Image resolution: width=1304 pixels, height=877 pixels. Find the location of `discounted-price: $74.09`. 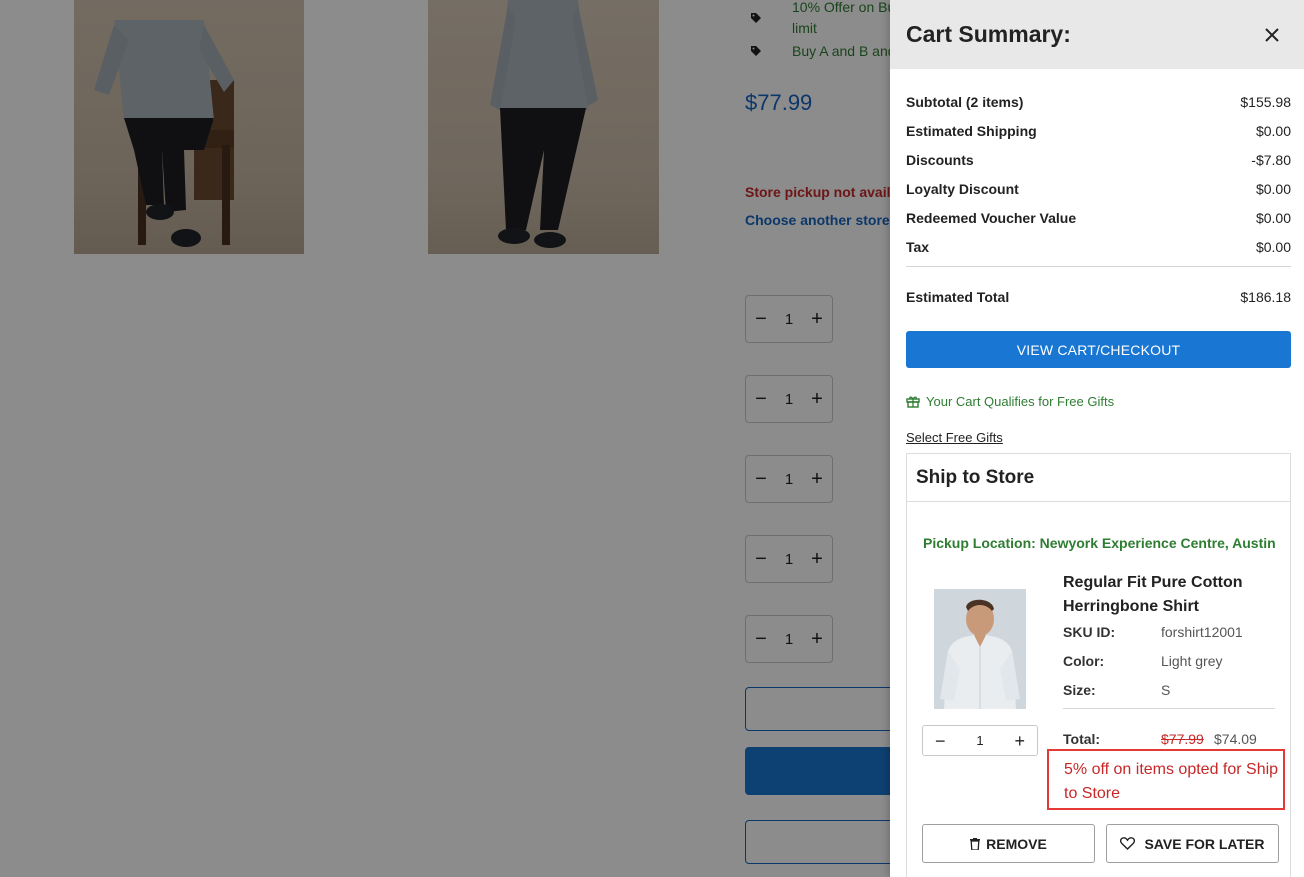

discounted-price: $74.09 is located at coordinates (1235, 739).